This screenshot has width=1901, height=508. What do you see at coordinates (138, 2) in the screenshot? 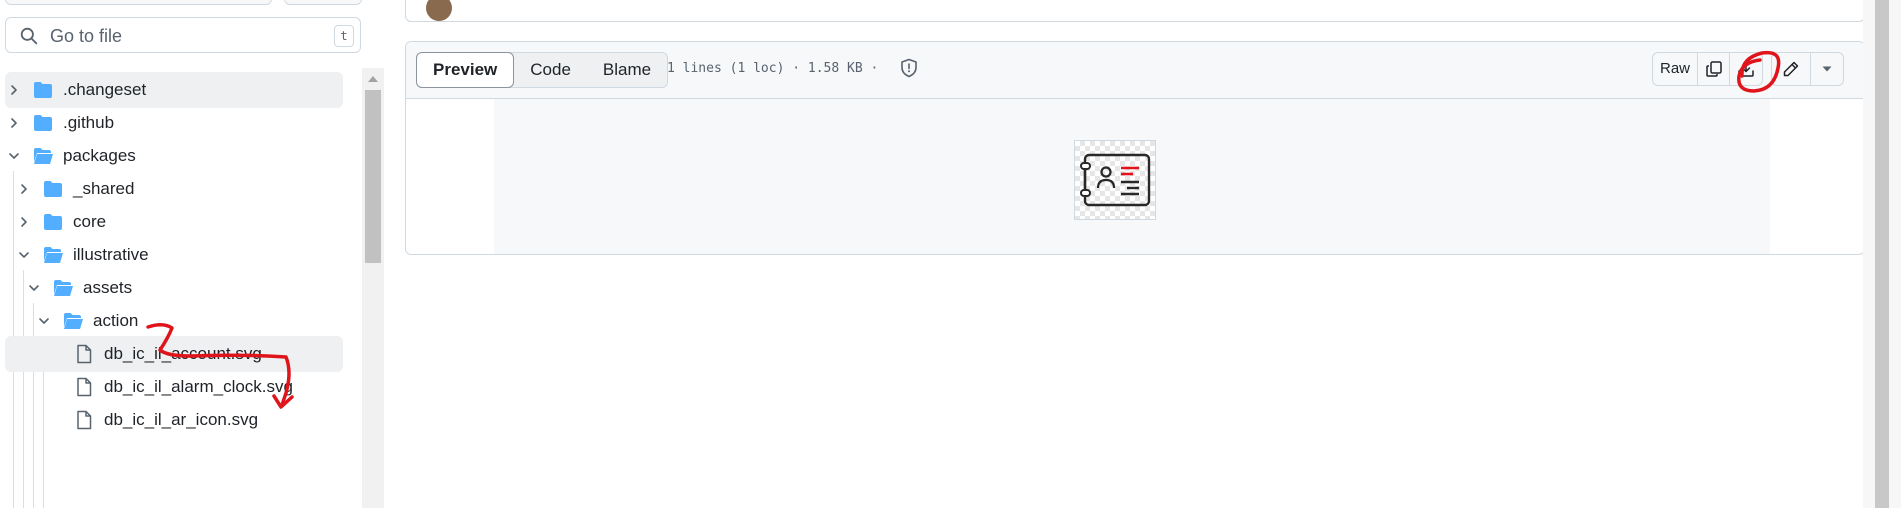
I see `branch-selector-button` at bounding box center [138, 2].